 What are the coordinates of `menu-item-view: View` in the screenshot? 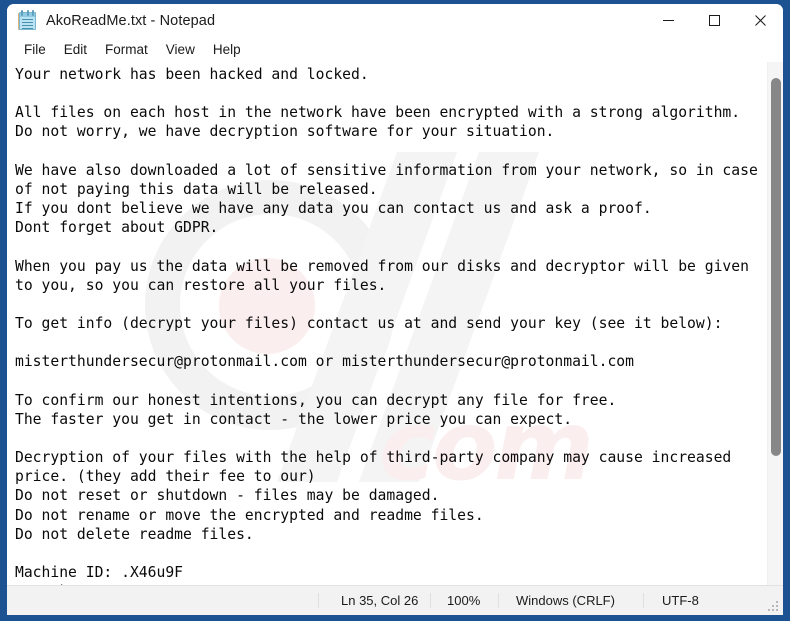 It's located at (180, 50).